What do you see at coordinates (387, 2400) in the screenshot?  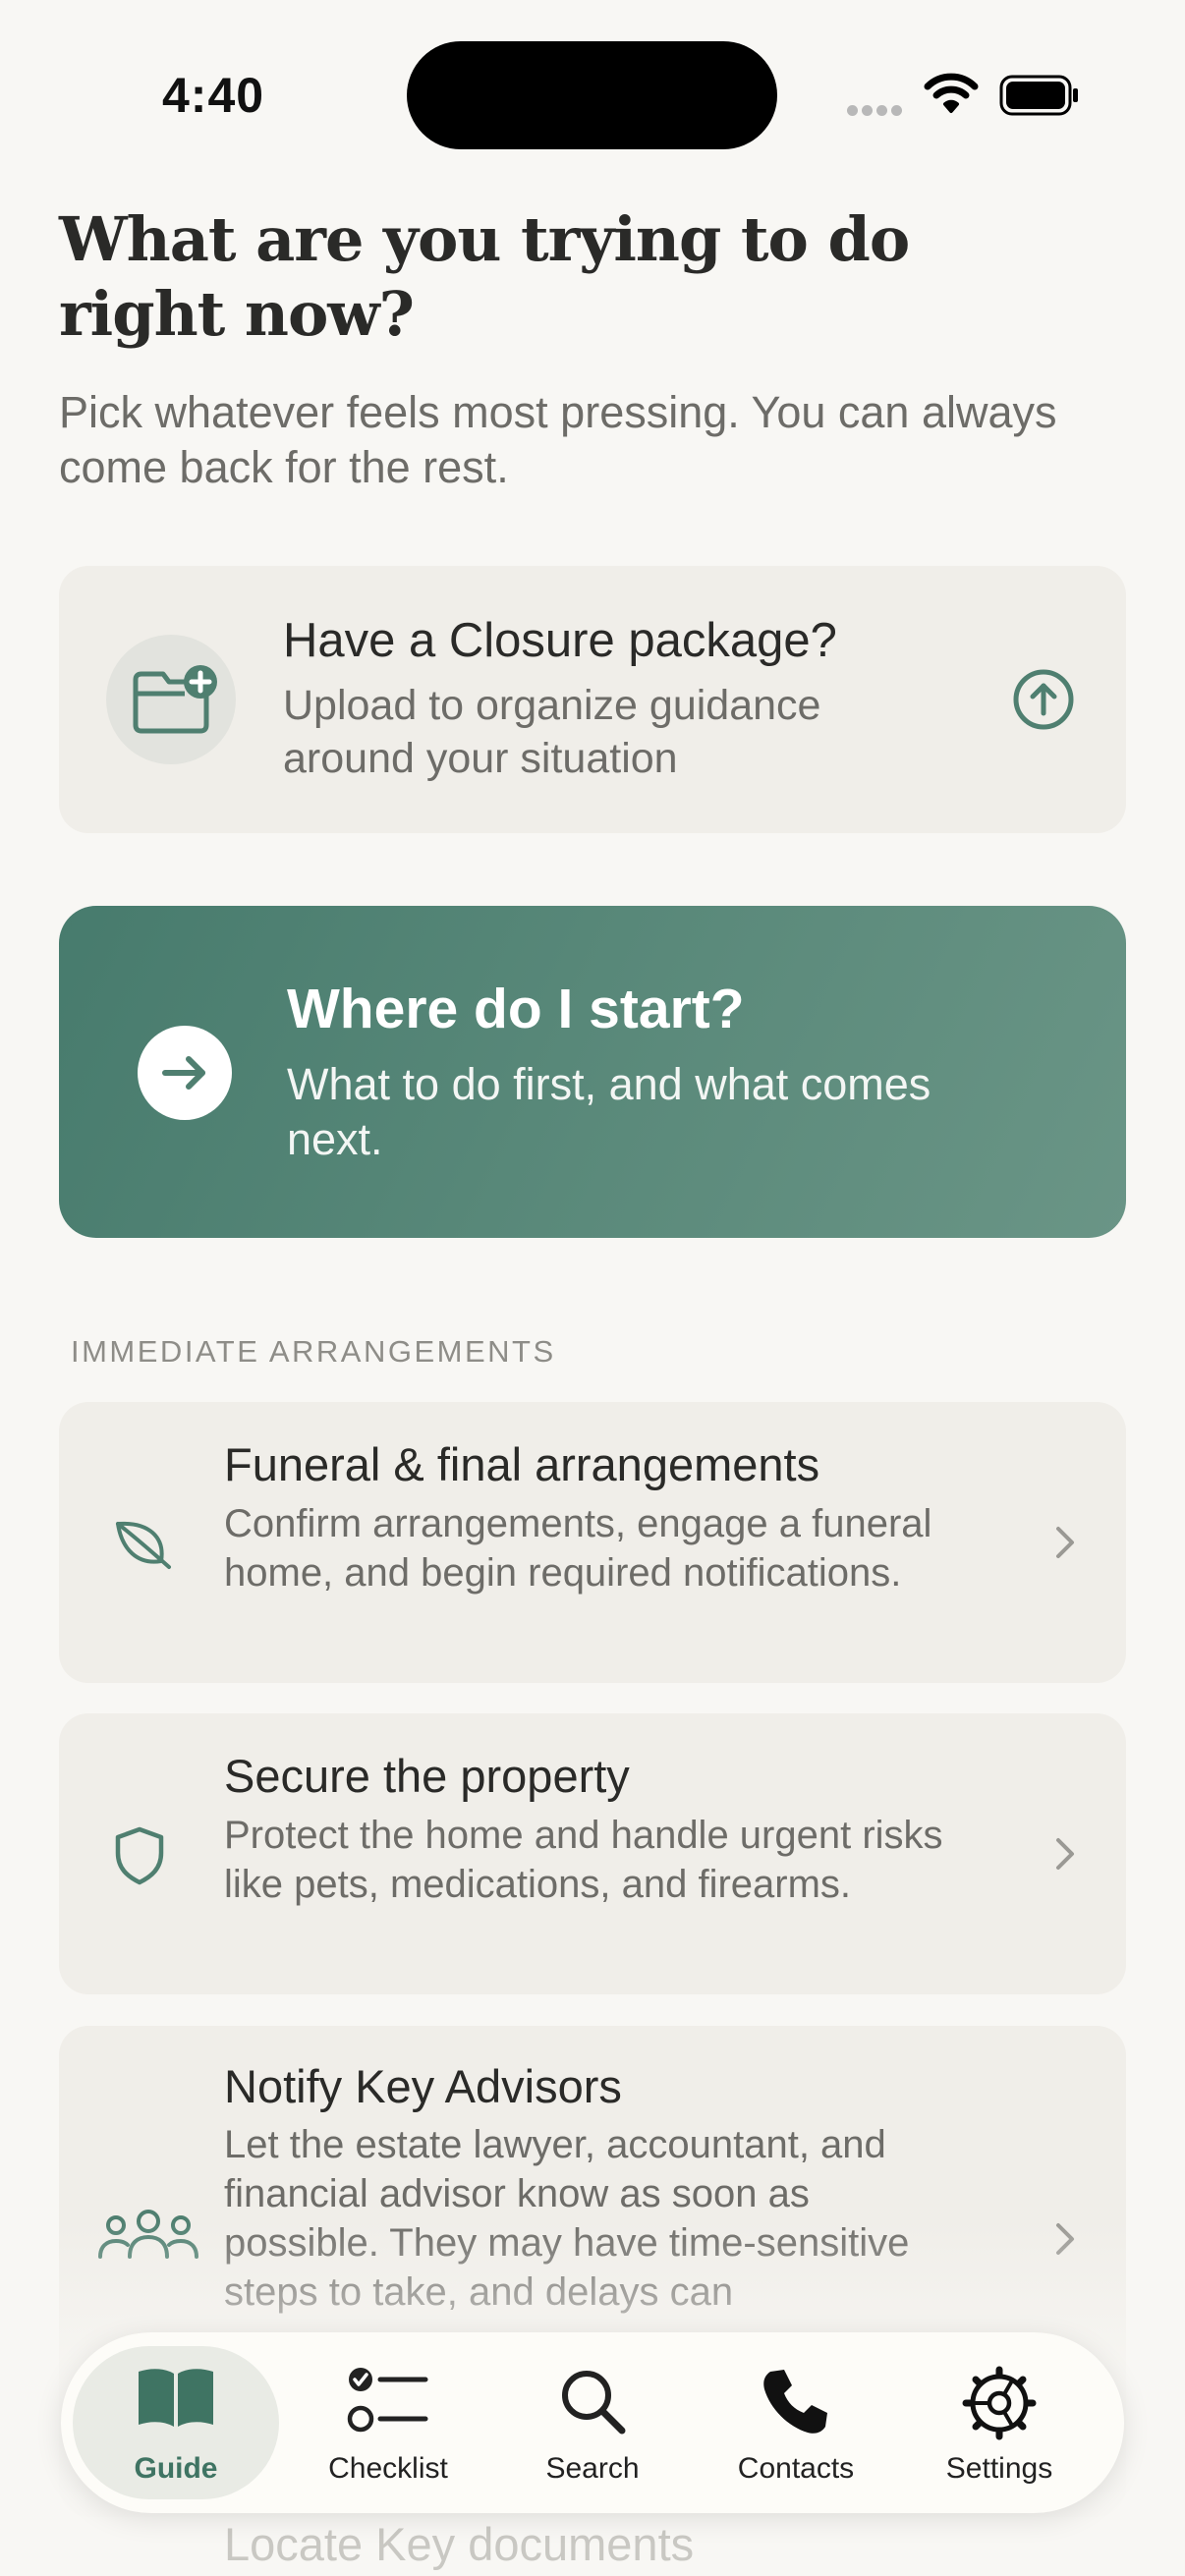 I see `checklist-icon` at bounding box center [387, 2400].